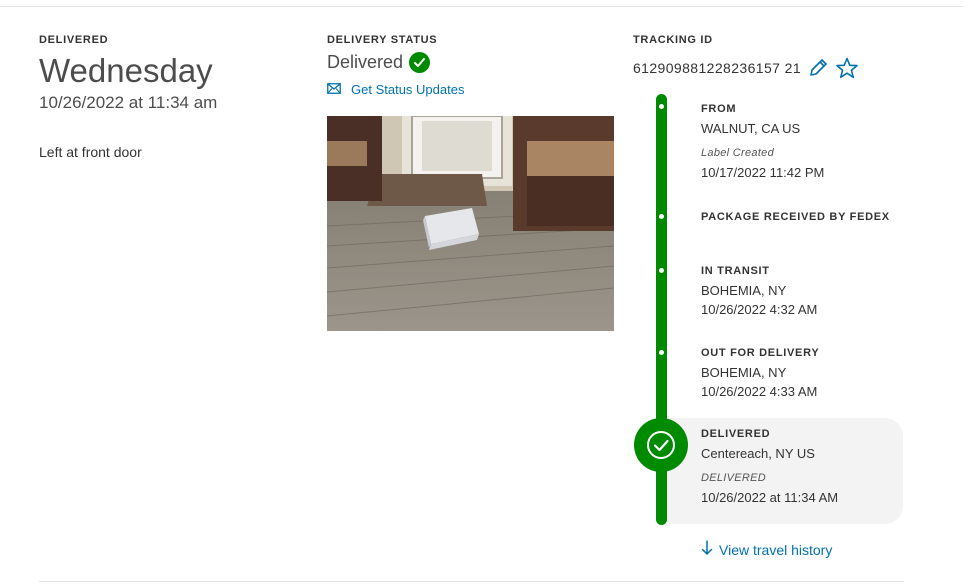  I want to click on delivered-check-icon, so click(661, 445).